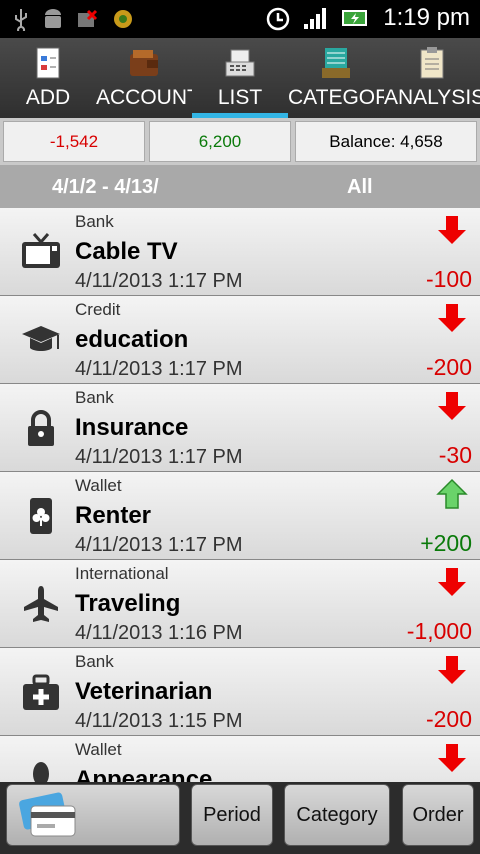 The width and height of the screenshot is (480, 854). I want to click on accounts-button, so click(93, 815).